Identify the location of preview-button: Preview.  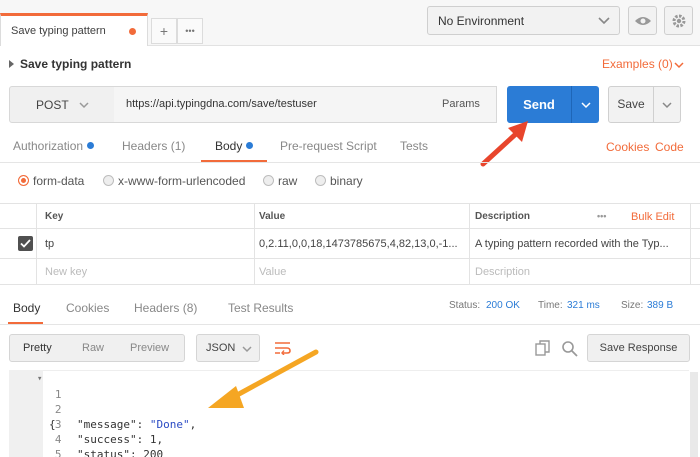
(149, 348).